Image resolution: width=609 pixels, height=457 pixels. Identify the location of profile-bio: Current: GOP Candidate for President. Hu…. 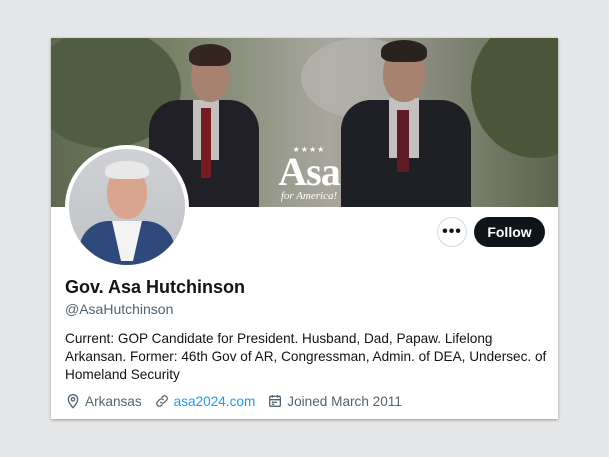
(306, 356).